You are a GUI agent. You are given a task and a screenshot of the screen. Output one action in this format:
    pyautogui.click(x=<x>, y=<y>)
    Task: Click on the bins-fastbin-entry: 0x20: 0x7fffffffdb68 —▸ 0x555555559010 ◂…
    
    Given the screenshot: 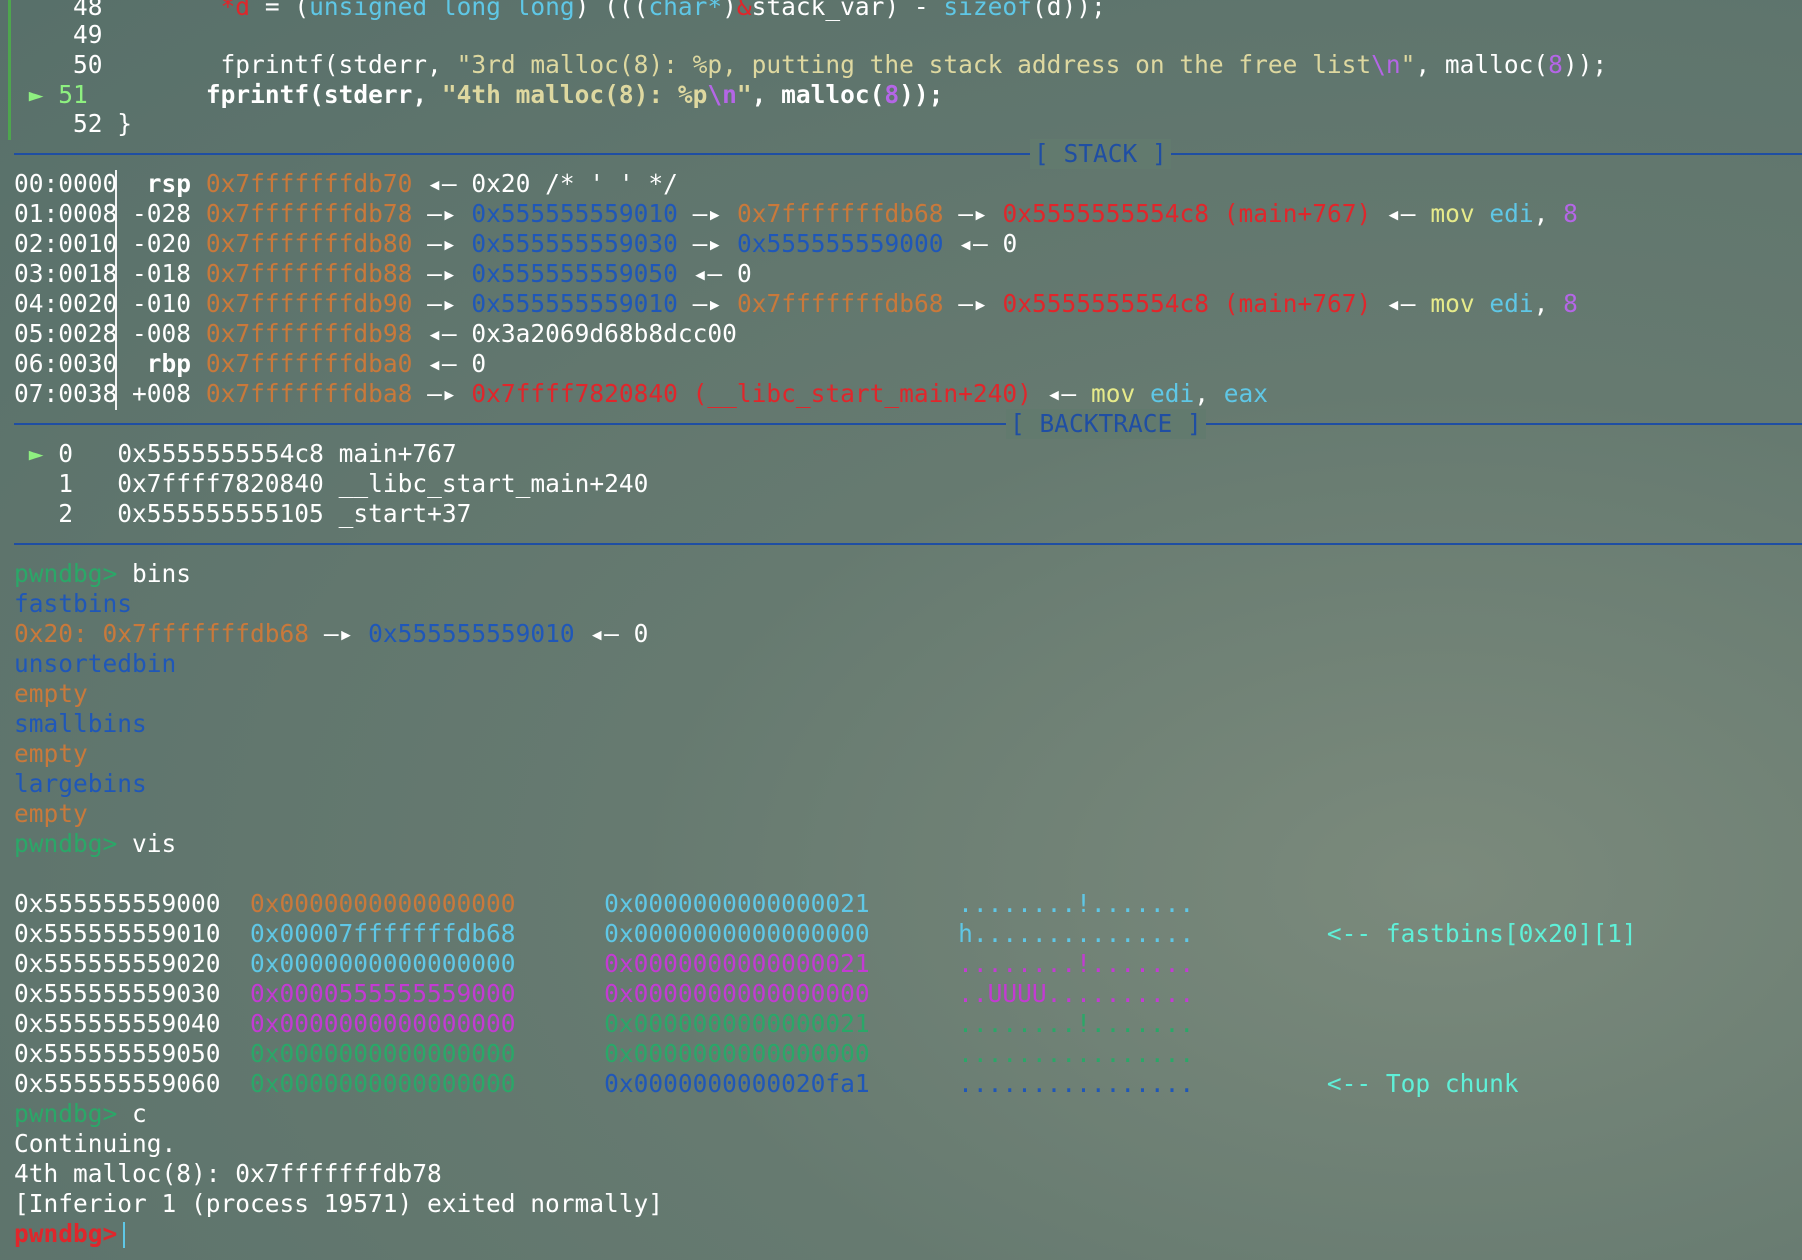 What is the action you would take?
    pyautogui.click(x=331, y=633)
    